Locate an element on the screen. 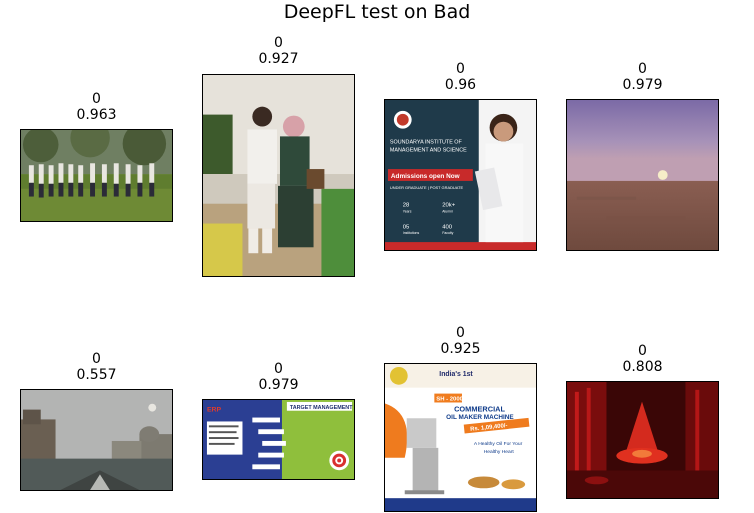 This screenshot has width=754, height=513. panel-1-label: 0 is located at coordinates (96, 99).